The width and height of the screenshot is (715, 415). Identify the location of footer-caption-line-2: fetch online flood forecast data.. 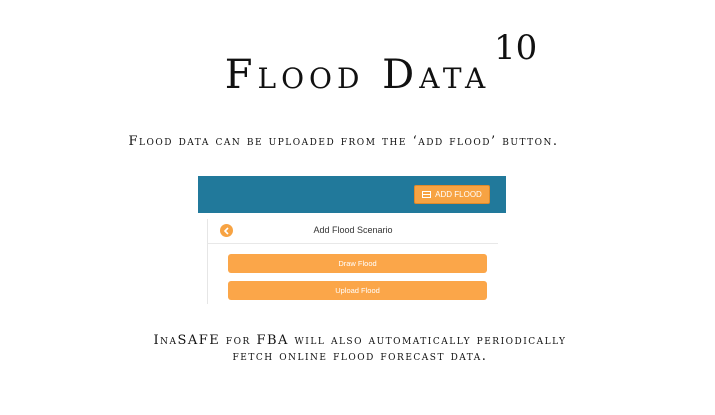
(360, 356).